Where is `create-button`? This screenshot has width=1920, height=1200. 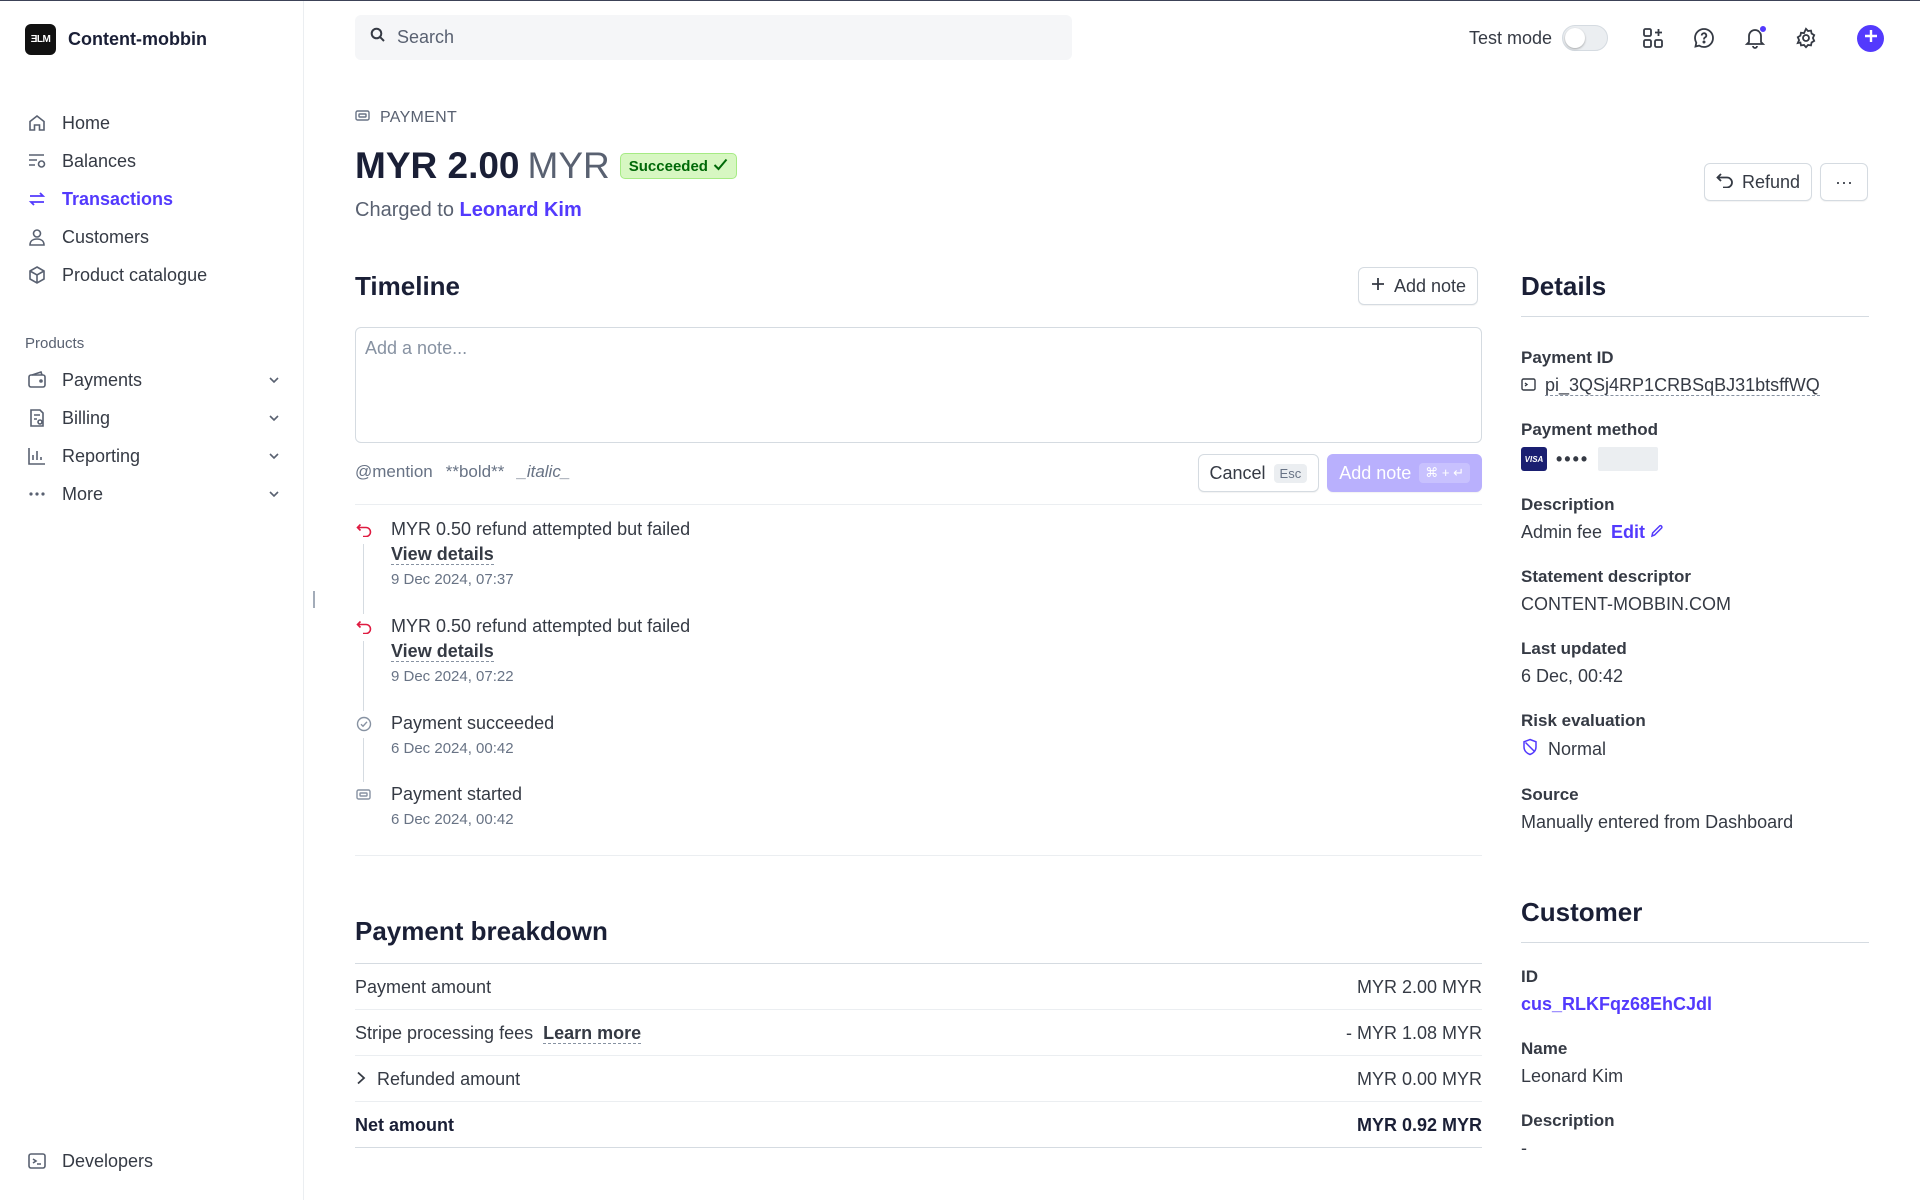
create-button is located at coordinates (1870, 38).